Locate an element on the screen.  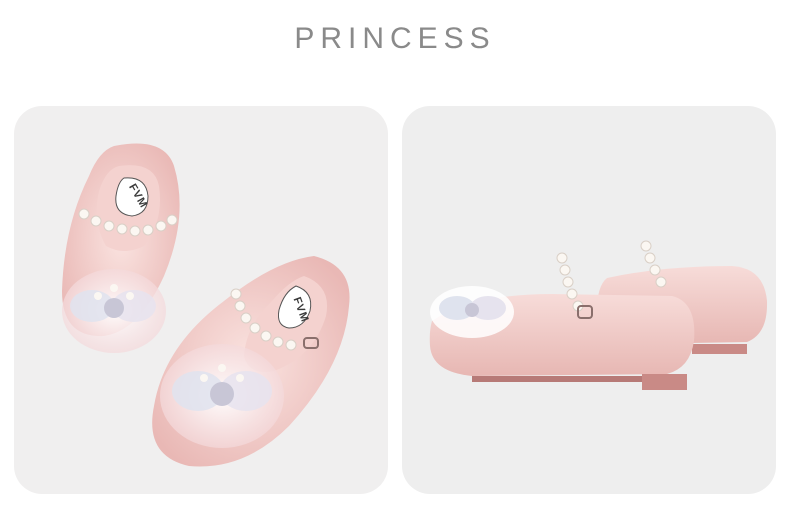
crystal-bow-front is located at coordinates (472, 312).